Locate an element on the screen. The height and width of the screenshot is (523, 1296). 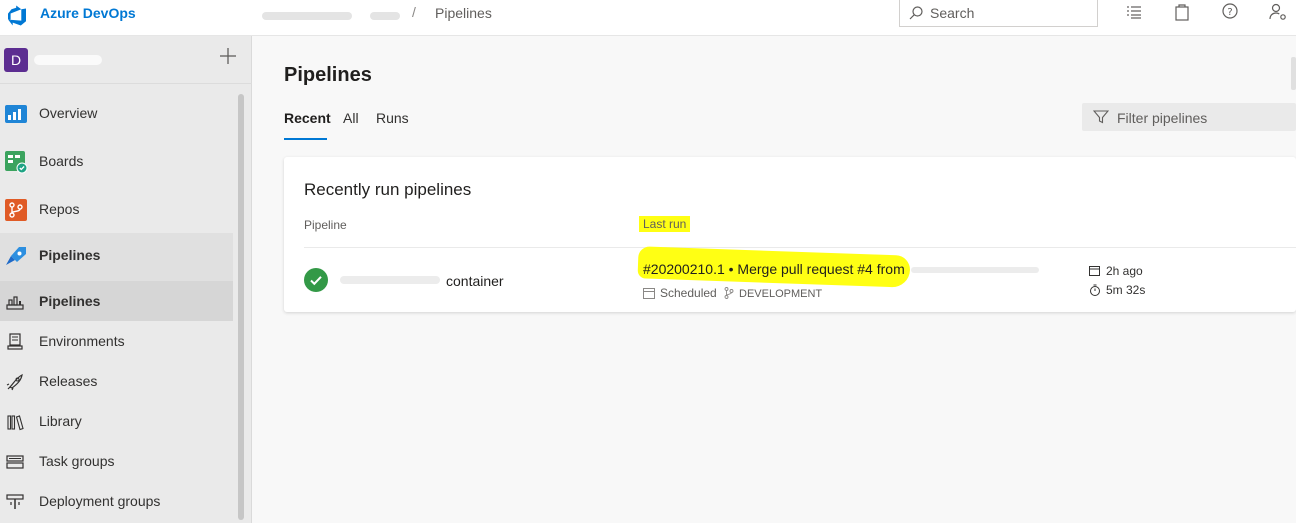
tab-recent: Recent is located at coordinates (307, 118).